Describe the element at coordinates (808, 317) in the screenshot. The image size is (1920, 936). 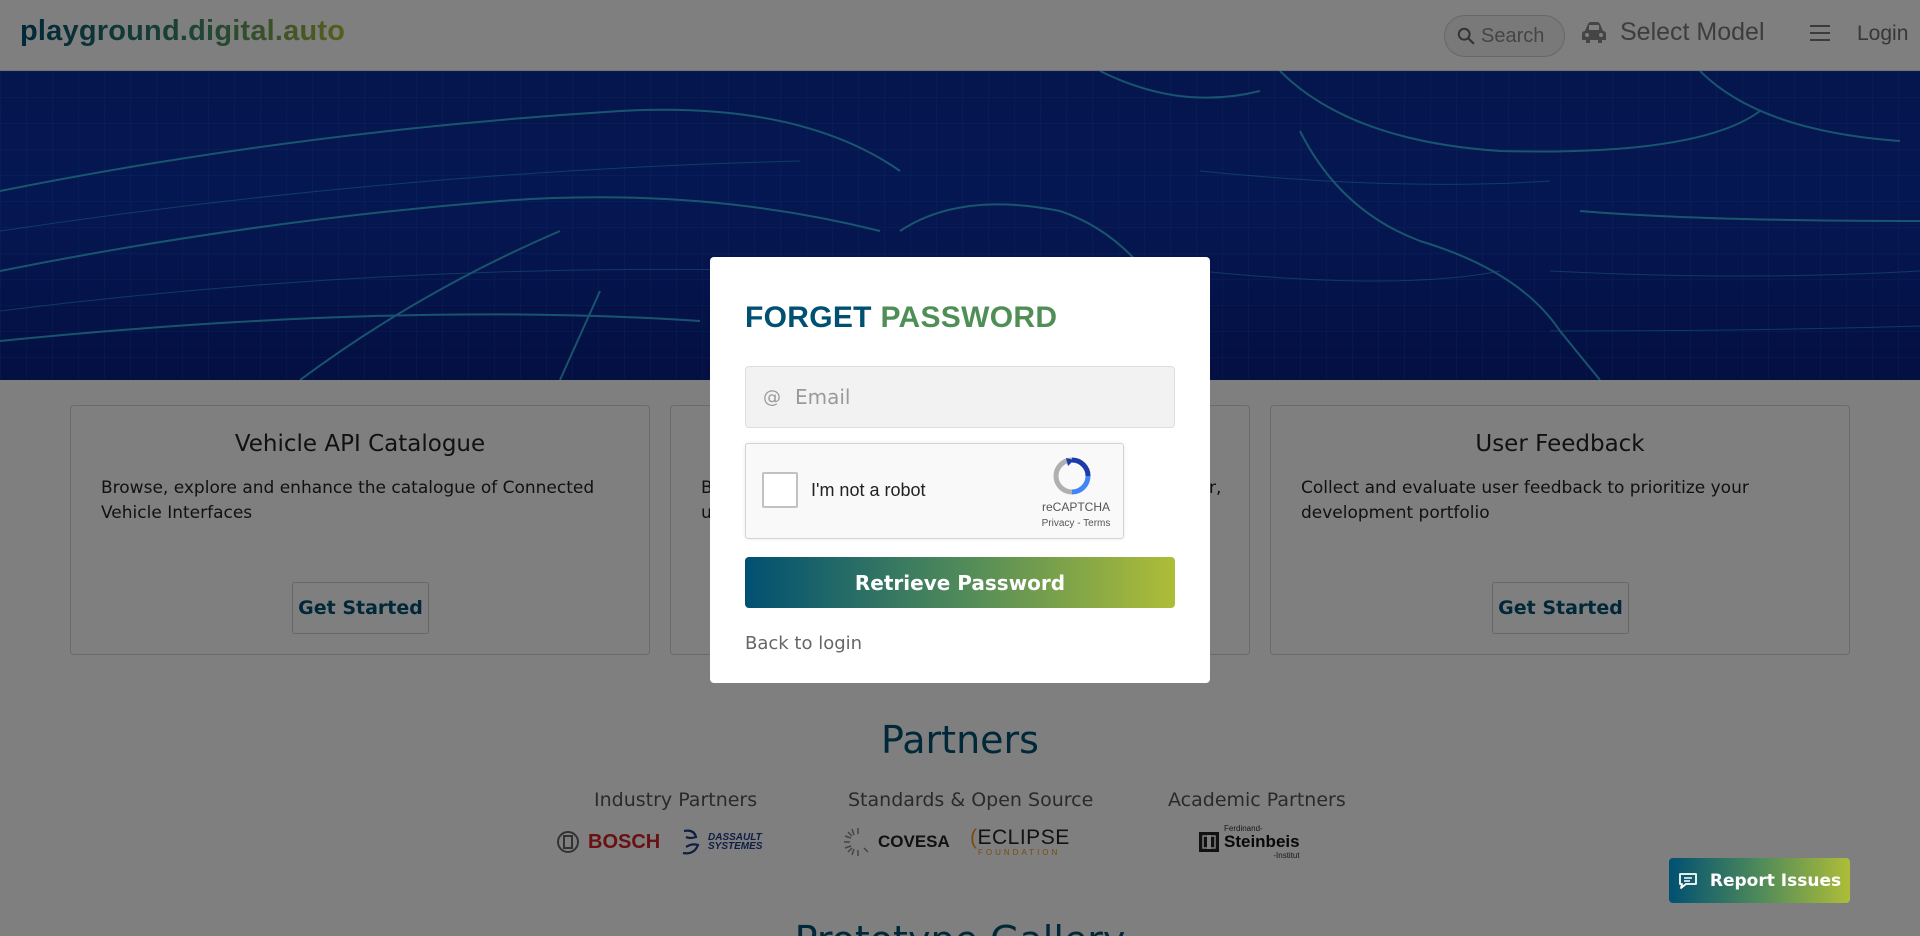
I see `dialog-title-part1: FORGET` at that location.